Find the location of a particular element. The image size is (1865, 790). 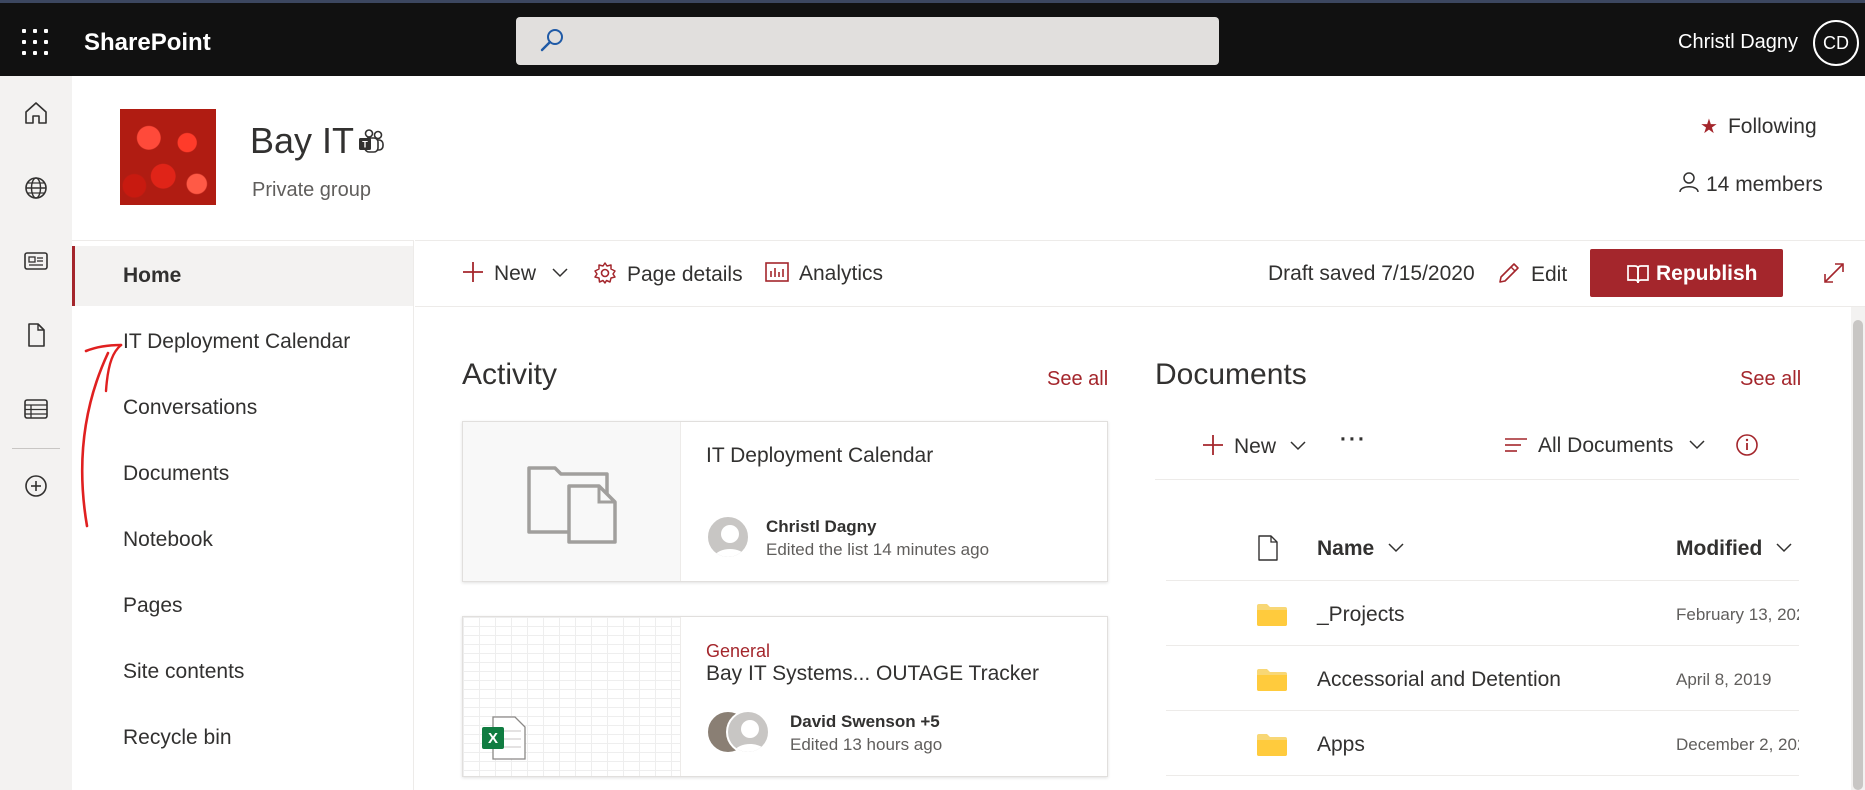

home-icon is located at coordinates (36, 113).